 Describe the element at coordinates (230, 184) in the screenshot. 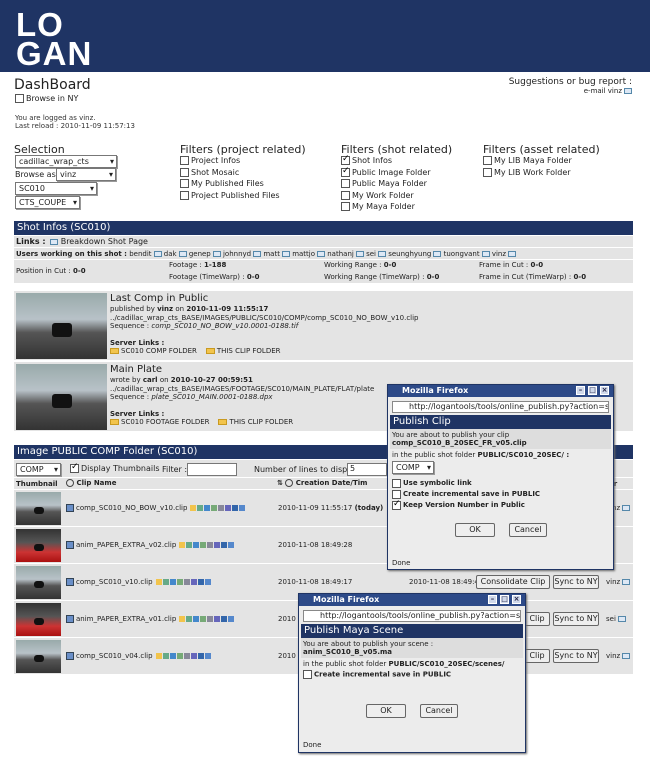

I see `filter-option: My Published Files` at that location.